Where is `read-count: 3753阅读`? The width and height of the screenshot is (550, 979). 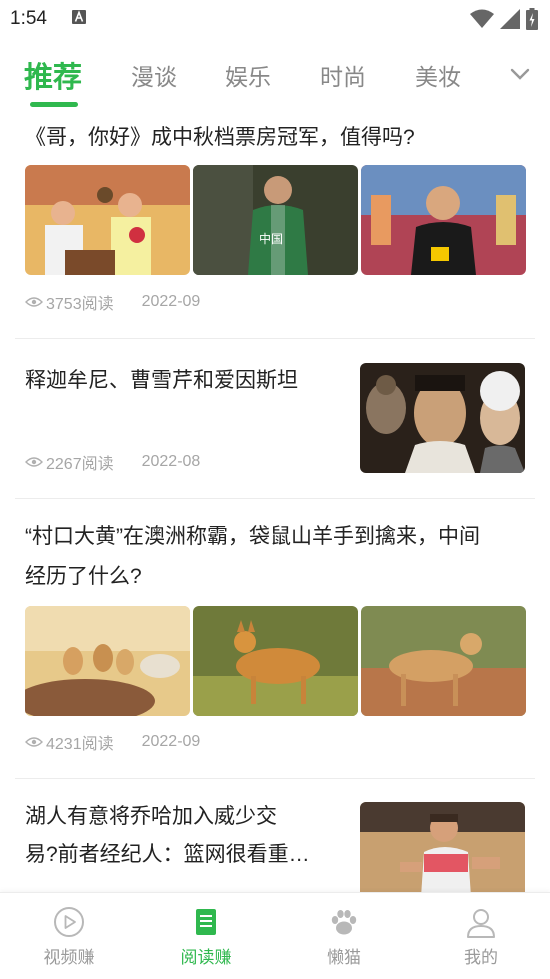
read-count: 3753阅读 is located at coordinates (69, 302).